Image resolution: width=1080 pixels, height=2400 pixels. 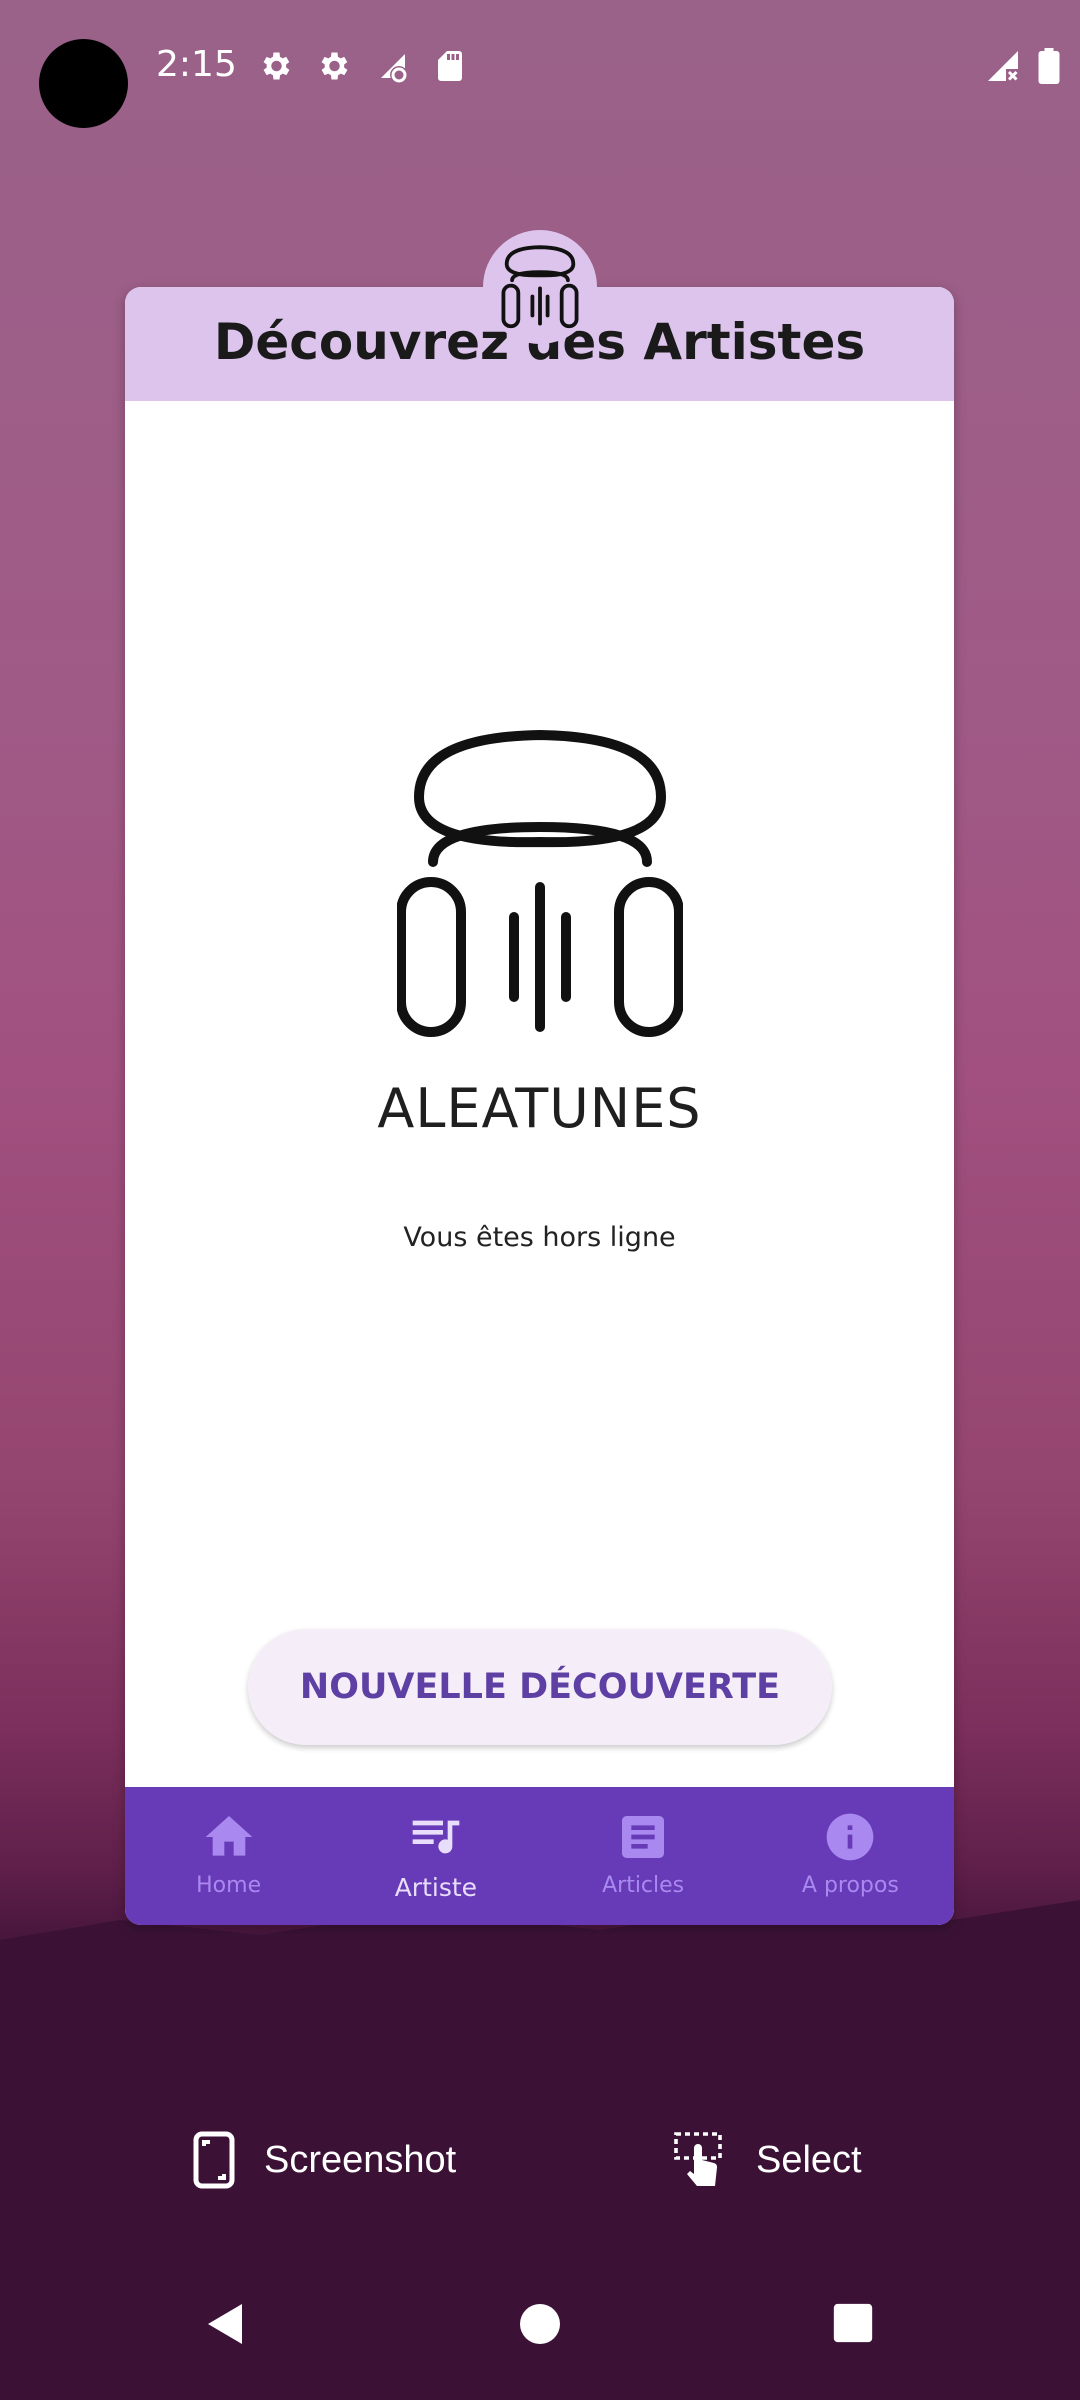 I want to click on nav-item-a-propos: A propos, so click(x=850, y=1856).